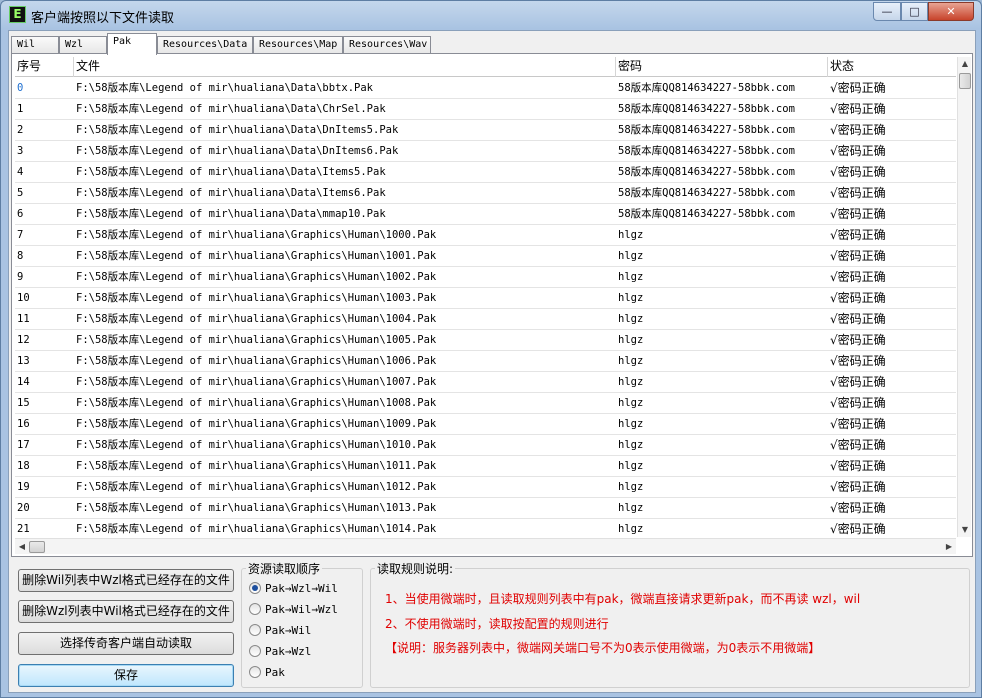 The image size is (982, 698). Describe the element at coordinates (965, 81) in the screenshot. I see `vertical-scroll-thumb` at that location.